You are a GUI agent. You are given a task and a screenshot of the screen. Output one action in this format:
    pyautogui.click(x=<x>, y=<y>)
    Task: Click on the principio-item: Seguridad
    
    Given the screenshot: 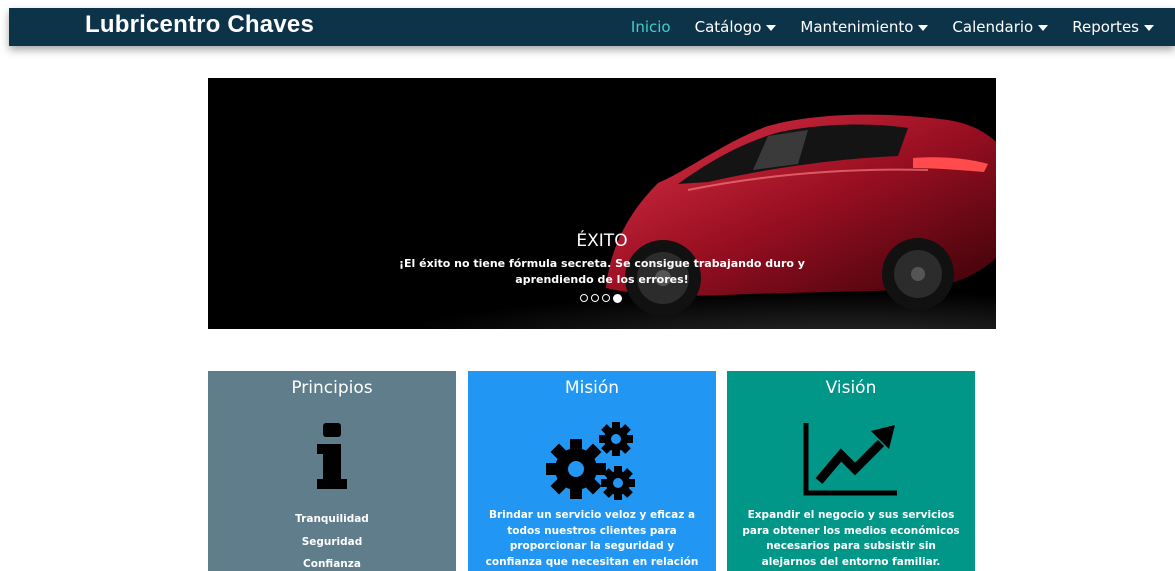 What is the action you would take?
    pyautogui.click(x=332, y=541)
    